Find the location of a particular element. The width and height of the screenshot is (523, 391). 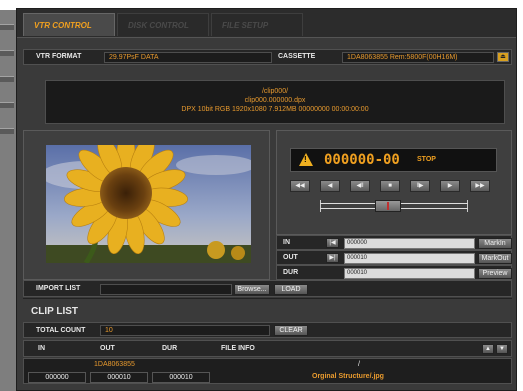

clip-list-header: IN OUT DUR FILE INFO ▲ ▼ is located at coordinates (267, 348).